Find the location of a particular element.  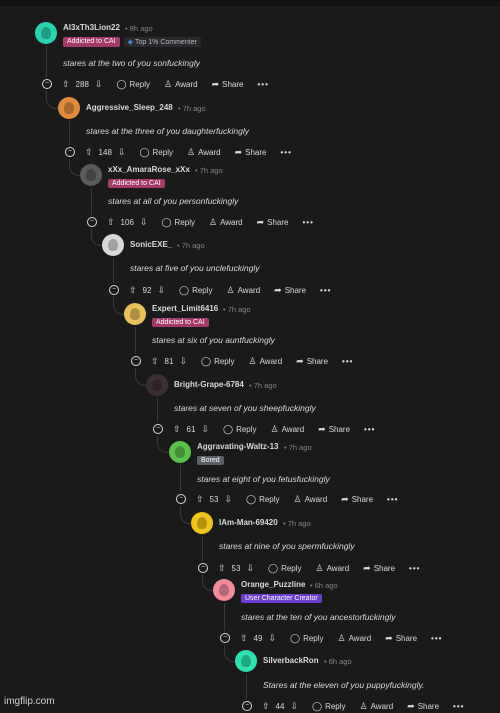

action-bar: − ⇧ 81 ⇩ ◯ Reply ♙ Award ➦ Share ••• is located at coordinates (242, 361).